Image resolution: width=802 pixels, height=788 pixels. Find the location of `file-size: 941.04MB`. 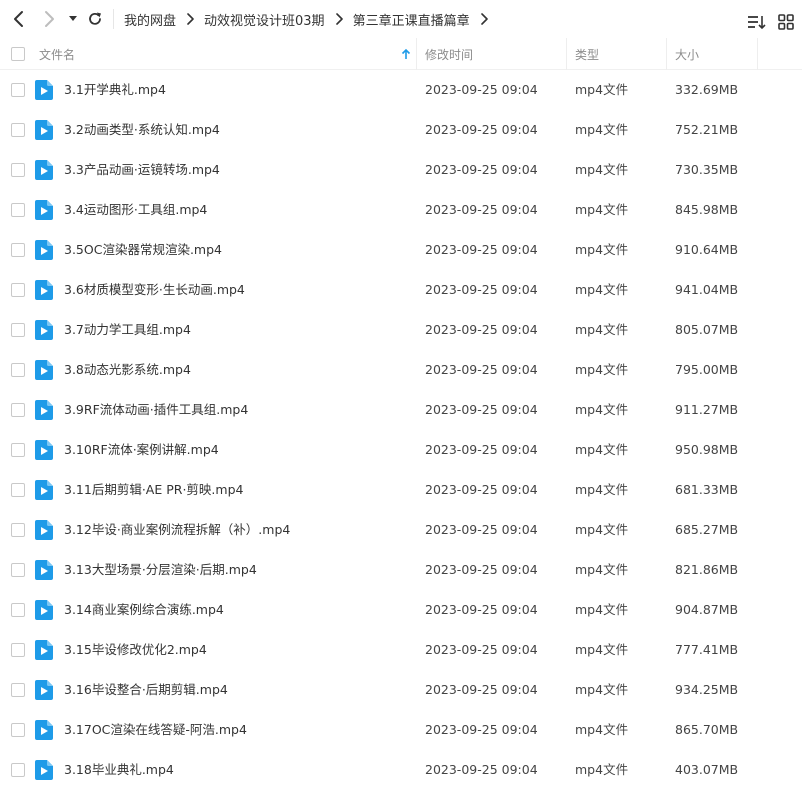

file-size: 941.04MB is located at coordinates (707, 289).